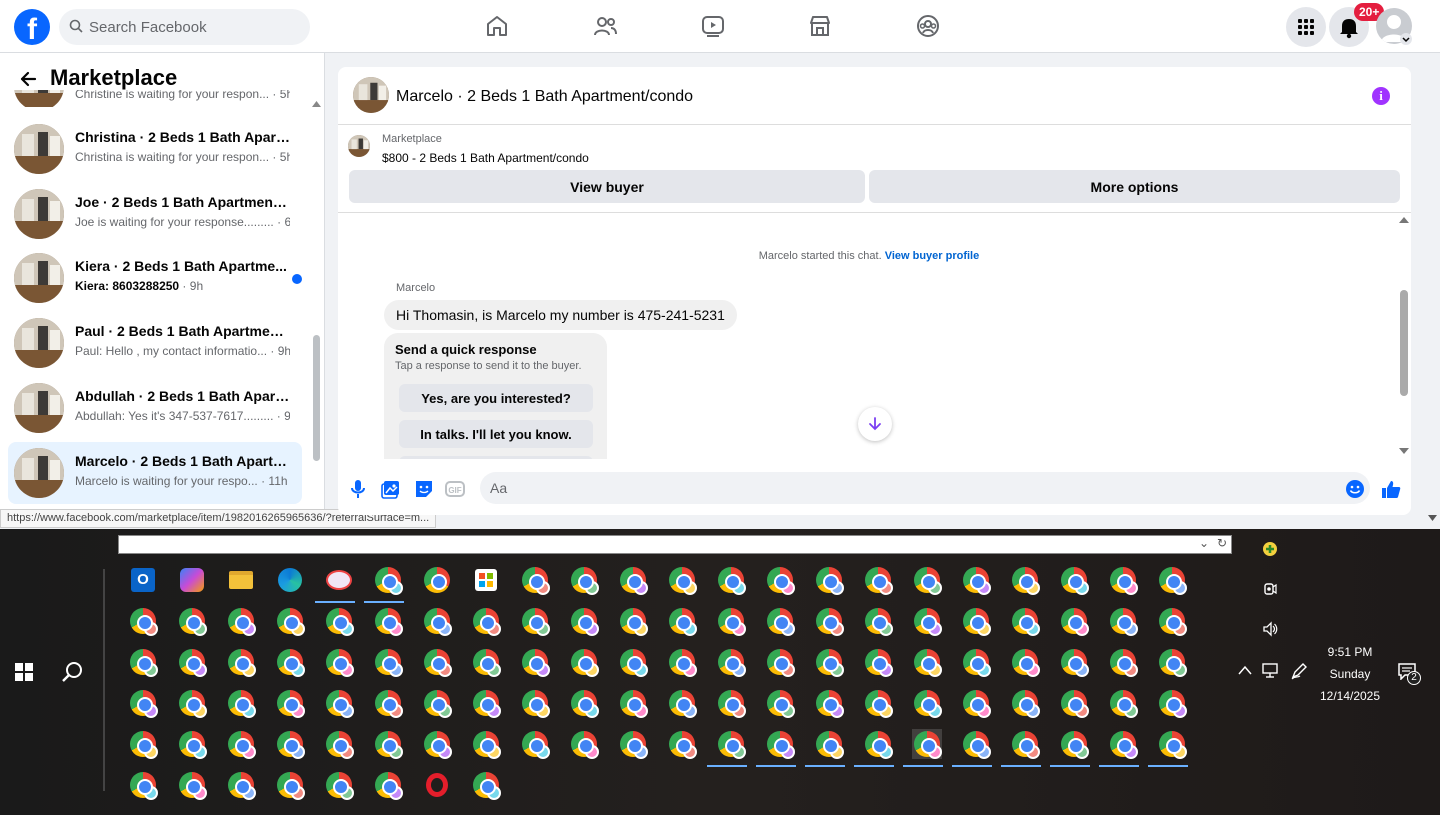 The image size is (1440, 815). I want to click on photo-icon, so click(391, 489).